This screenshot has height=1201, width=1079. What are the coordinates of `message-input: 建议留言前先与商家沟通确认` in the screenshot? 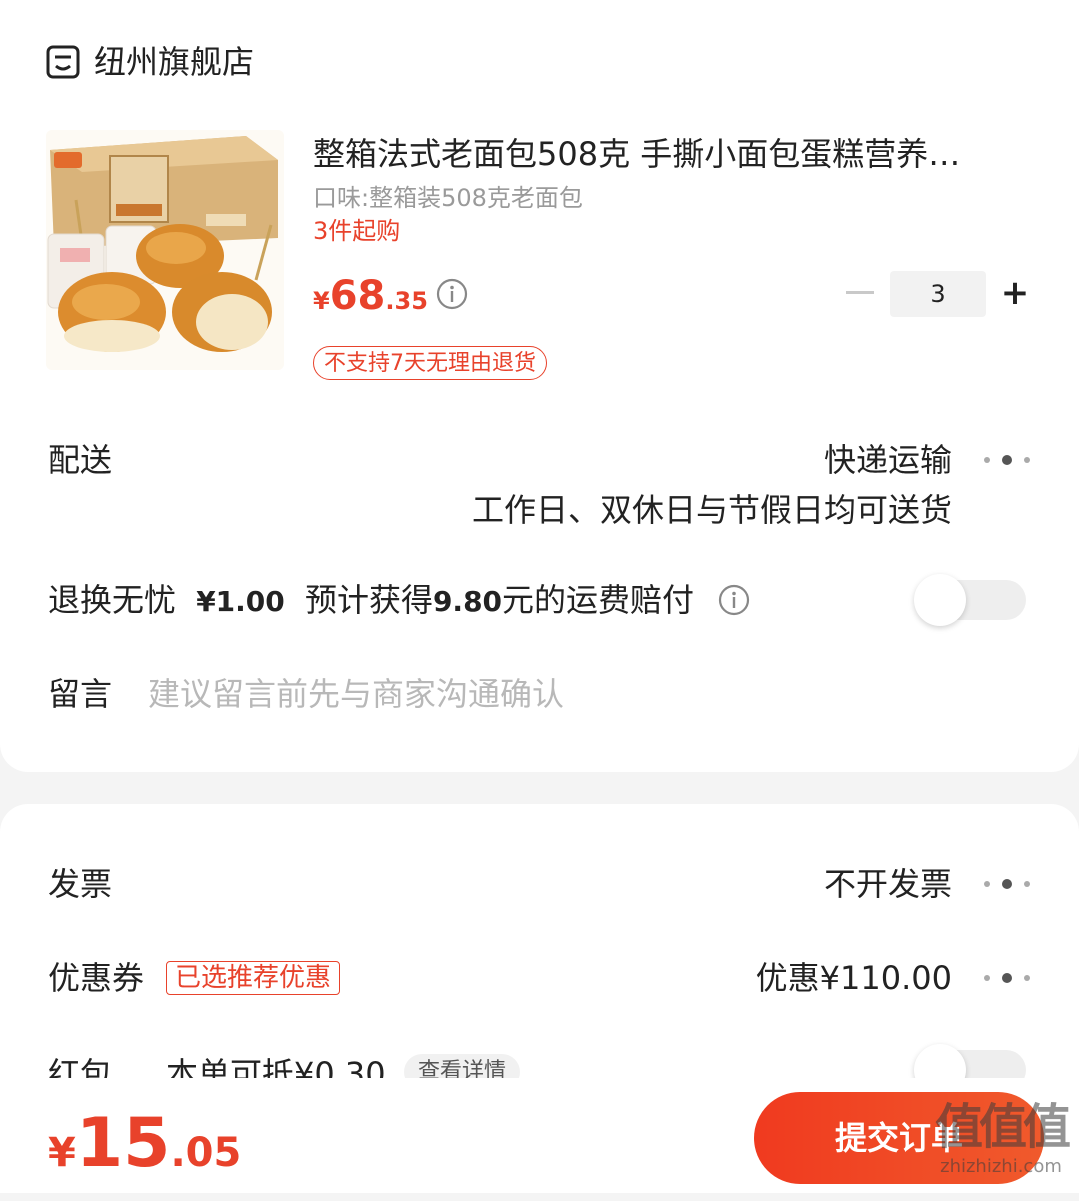 It's located at (356, 694).